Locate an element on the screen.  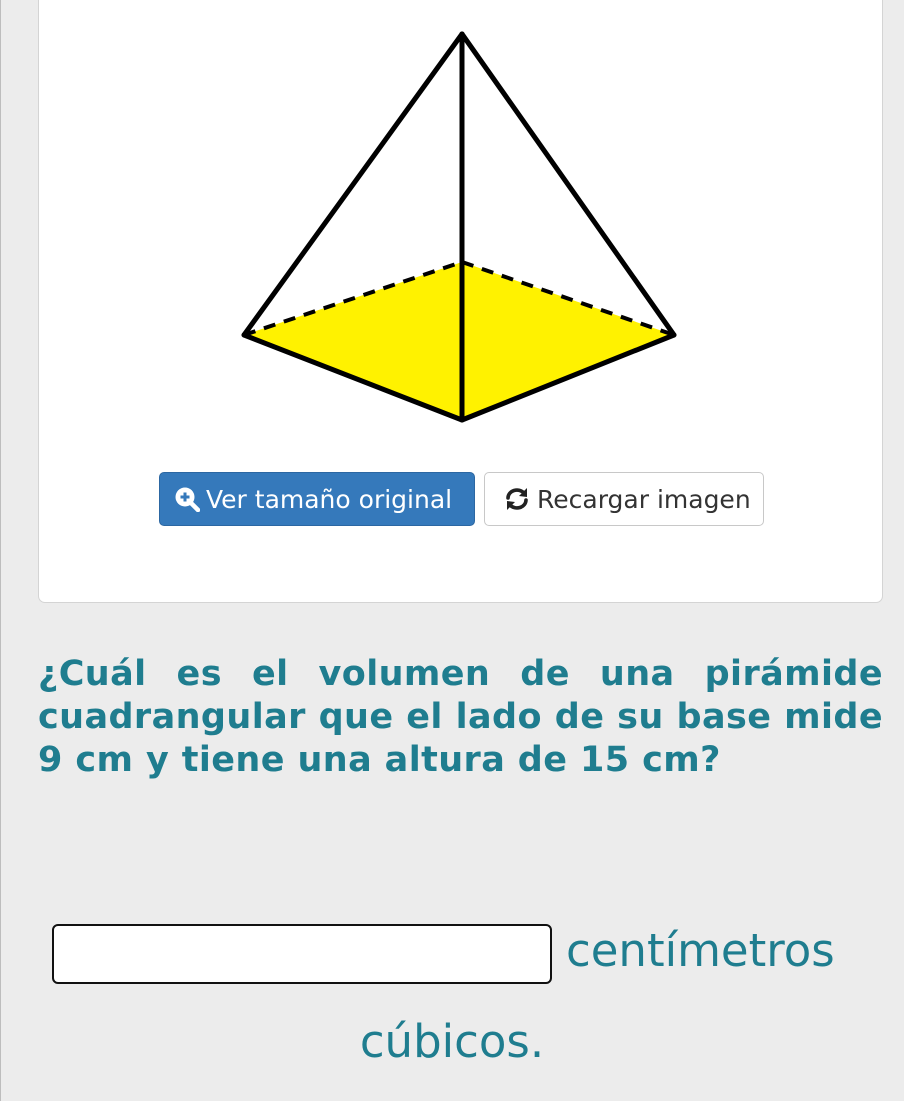
answer-input is located at coordinates (302, 954).